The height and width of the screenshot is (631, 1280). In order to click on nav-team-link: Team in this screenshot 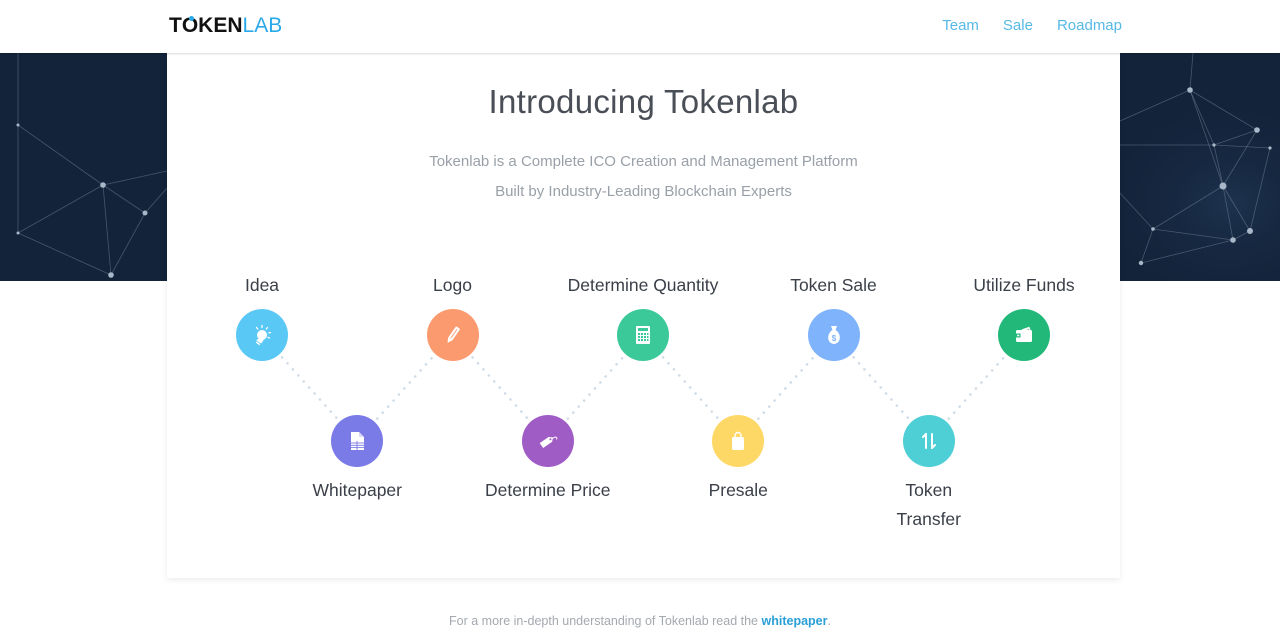, I will do `click(960, 25)`.